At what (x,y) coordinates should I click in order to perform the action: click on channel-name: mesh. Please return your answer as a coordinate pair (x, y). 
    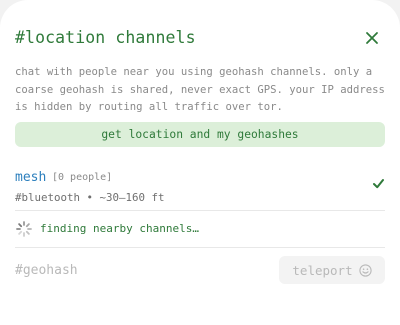
    Looking at the image, I should click on (31, 177).